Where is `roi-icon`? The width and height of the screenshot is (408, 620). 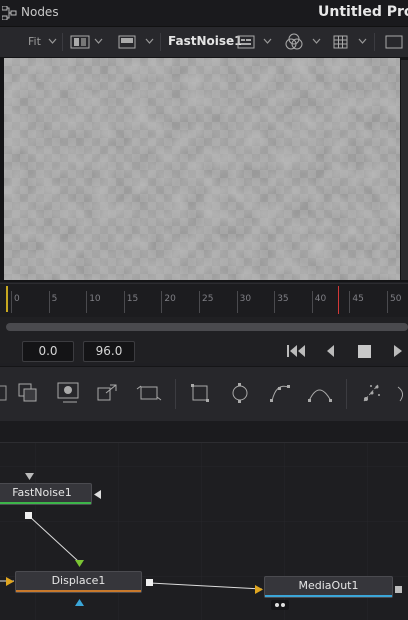 roi-icon is located at coordinates (394, 42).